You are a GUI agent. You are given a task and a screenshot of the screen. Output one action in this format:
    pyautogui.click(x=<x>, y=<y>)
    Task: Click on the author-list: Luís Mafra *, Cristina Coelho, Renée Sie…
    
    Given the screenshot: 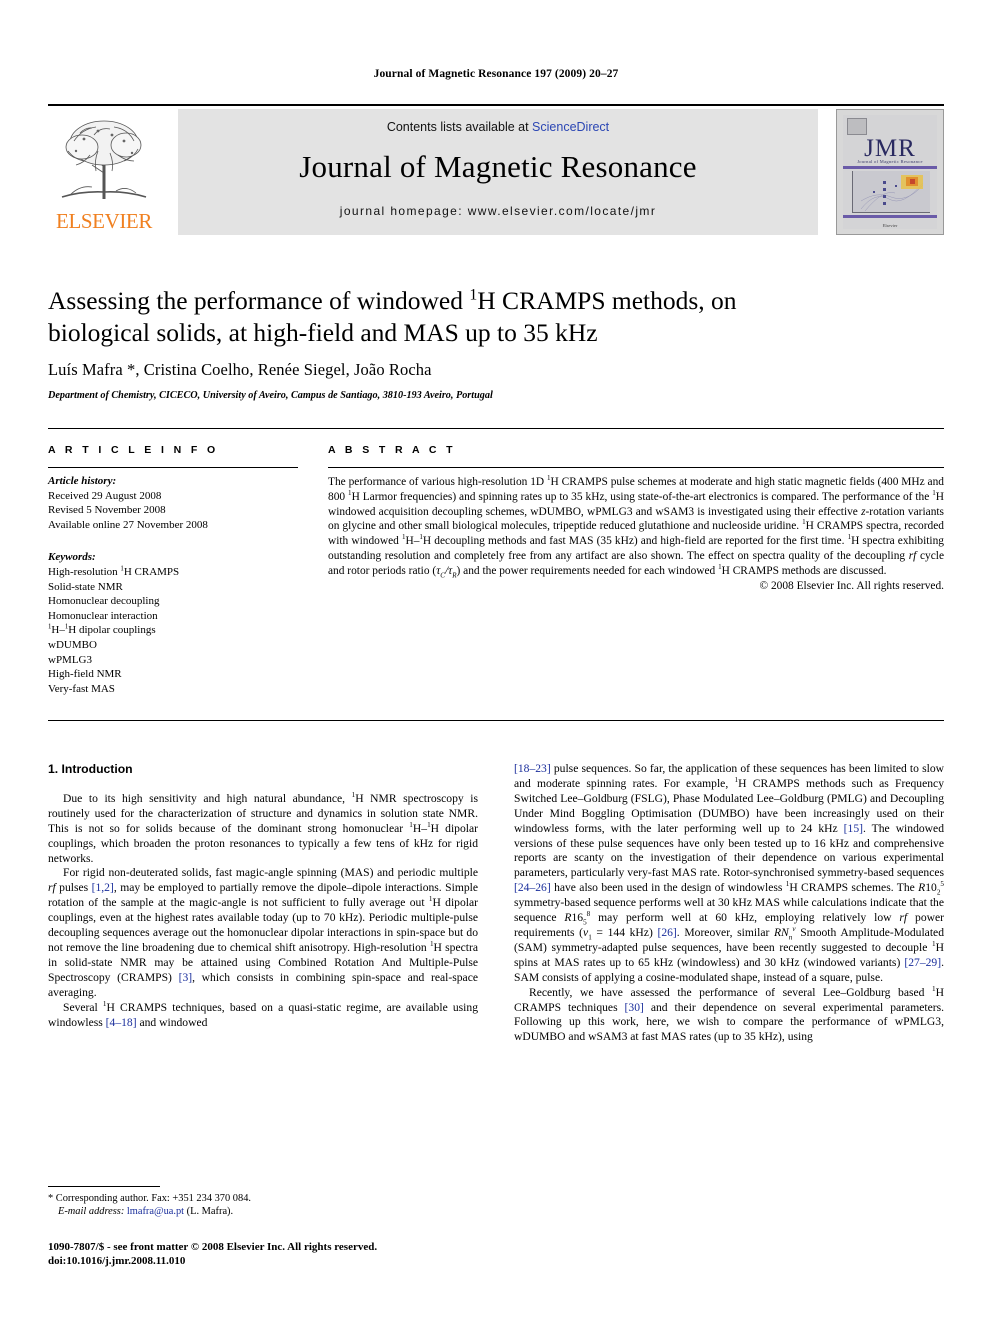 What is the action you would take?
    pyautogui.click(x=240, y=369)
    